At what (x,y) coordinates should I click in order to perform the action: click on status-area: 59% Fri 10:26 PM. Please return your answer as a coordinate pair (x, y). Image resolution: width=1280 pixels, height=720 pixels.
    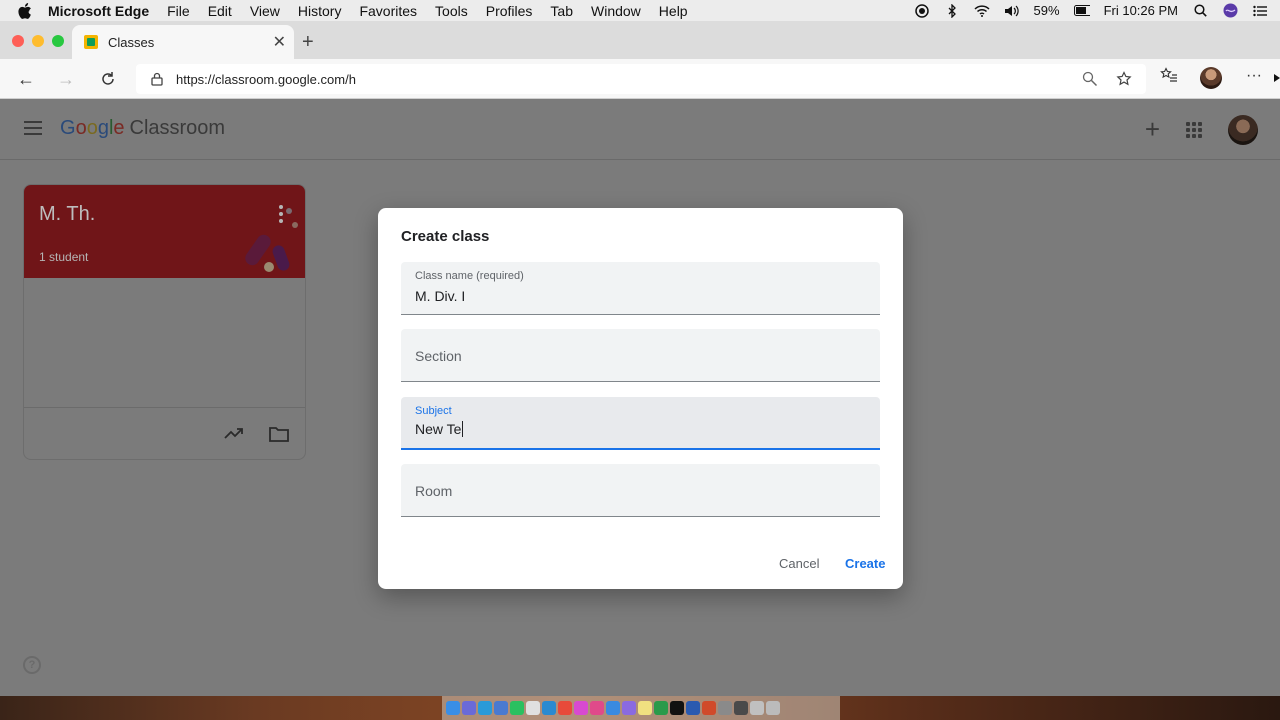
    Looking at the image, I should click on (1091, 10).